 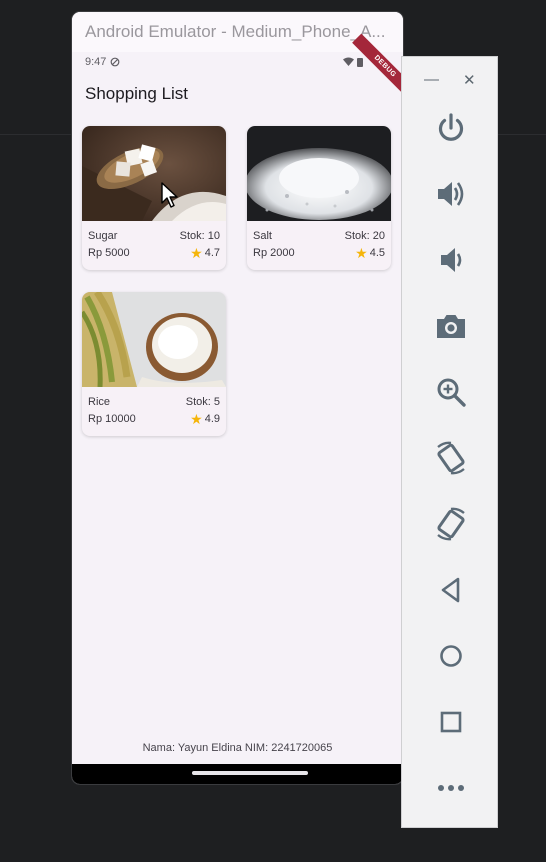 I want to click on power-button, so click(x=451, y=128).